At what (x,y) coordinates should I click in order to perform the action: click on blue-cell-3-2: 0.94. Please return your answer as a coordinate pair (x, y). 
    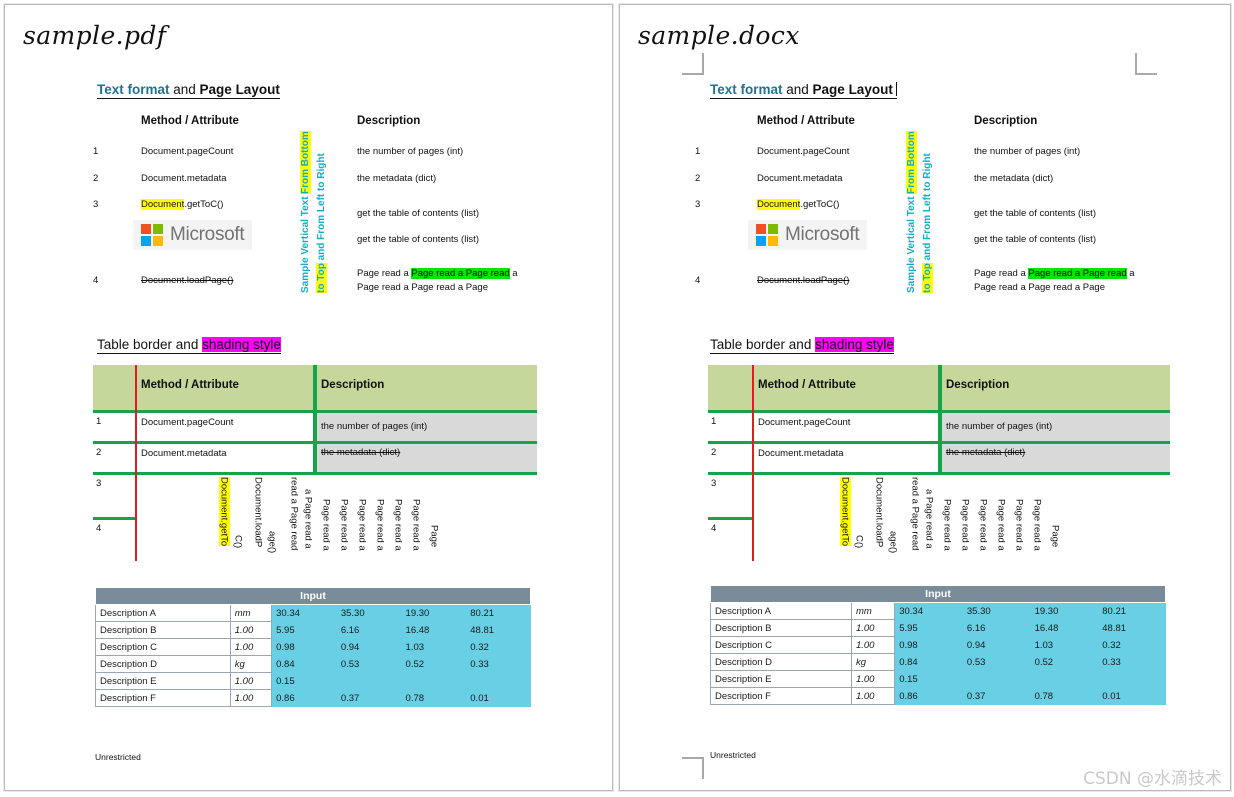
    Looking at the image, I should click on (368, 647).